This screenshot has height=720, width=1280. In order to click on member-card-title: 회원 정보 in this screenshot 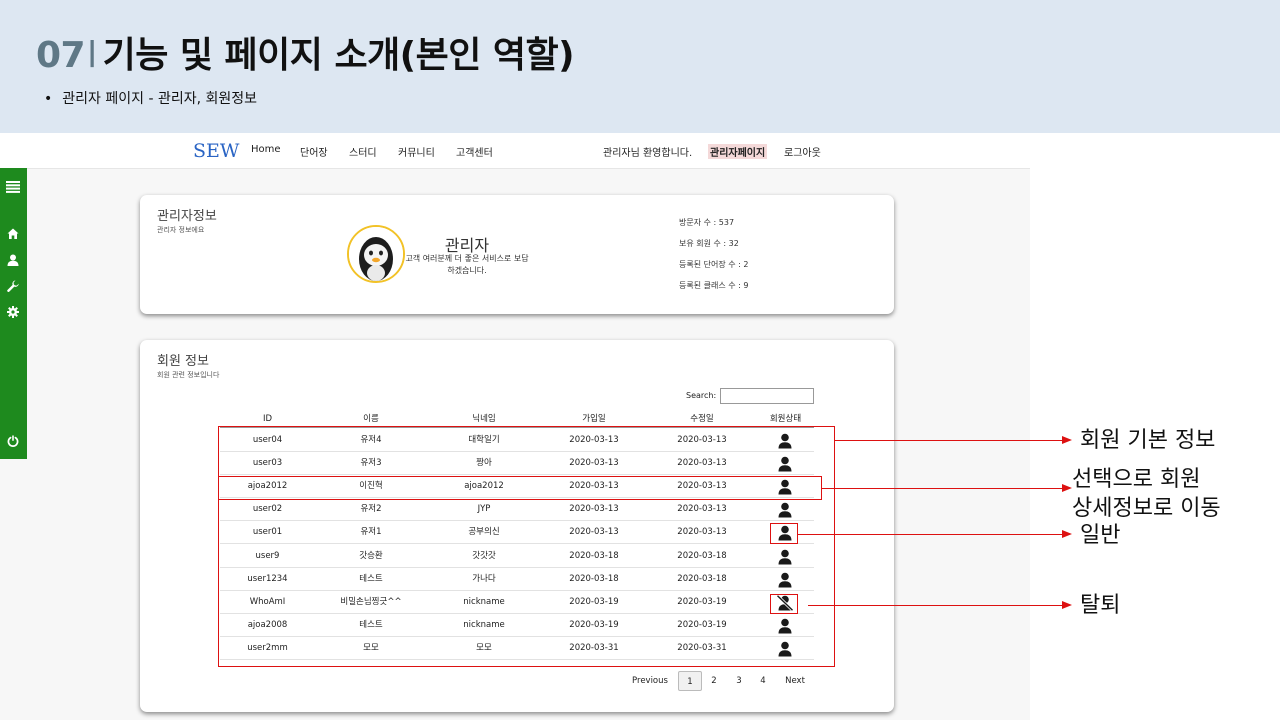, I will do `click(183, 361)`.